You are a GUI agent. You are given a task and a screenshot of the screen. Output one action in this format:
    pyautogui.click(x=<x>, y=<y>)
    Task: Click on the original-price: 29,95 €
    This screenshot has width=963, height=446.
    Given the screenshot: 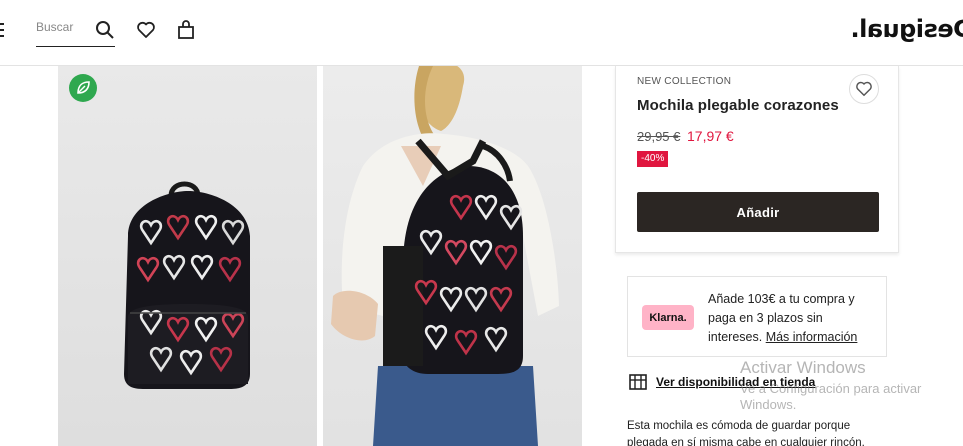 What is the action you would take?
    pyautogui.click(x=659, y=136)
    